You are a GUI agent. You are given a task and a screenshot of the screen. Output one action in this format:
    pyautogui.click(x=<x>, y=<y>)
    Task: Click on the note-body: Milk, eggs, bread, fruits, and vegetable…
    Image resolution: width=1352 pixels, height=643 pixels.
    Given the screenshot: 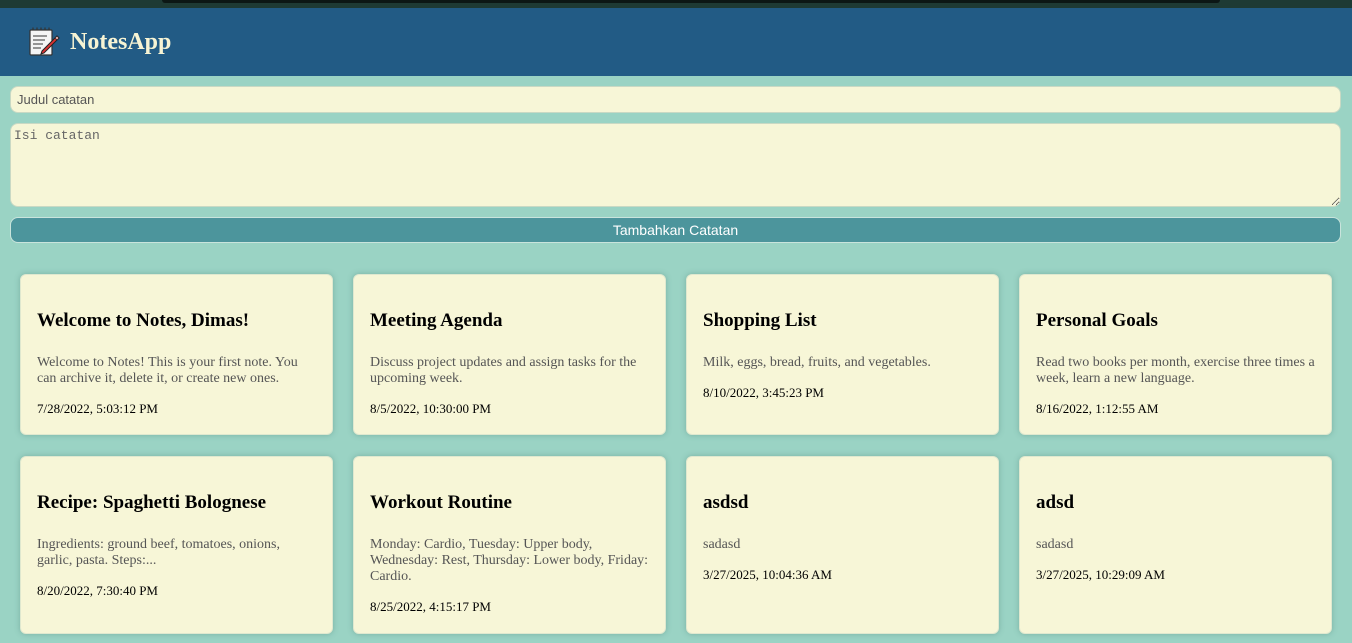 What is the action you would take?
    pyautogui.click(x=817, y=362)
    